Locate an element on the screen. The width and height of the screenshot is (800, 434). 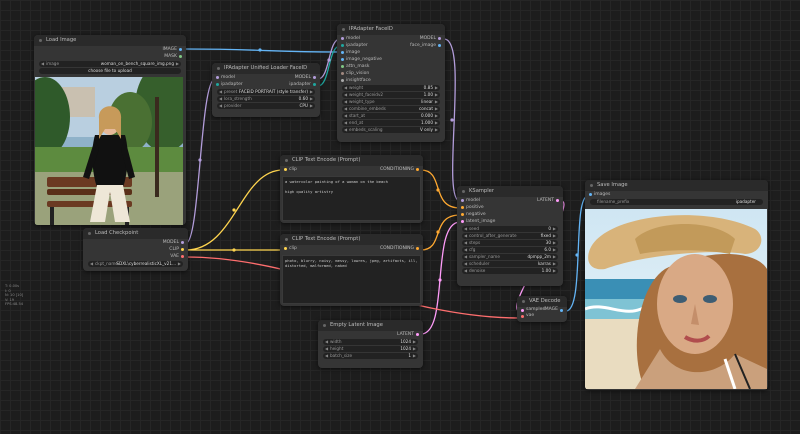
weight-type-combo: ◀ weight_type linear ▶ is located at coordinates (391, 102).